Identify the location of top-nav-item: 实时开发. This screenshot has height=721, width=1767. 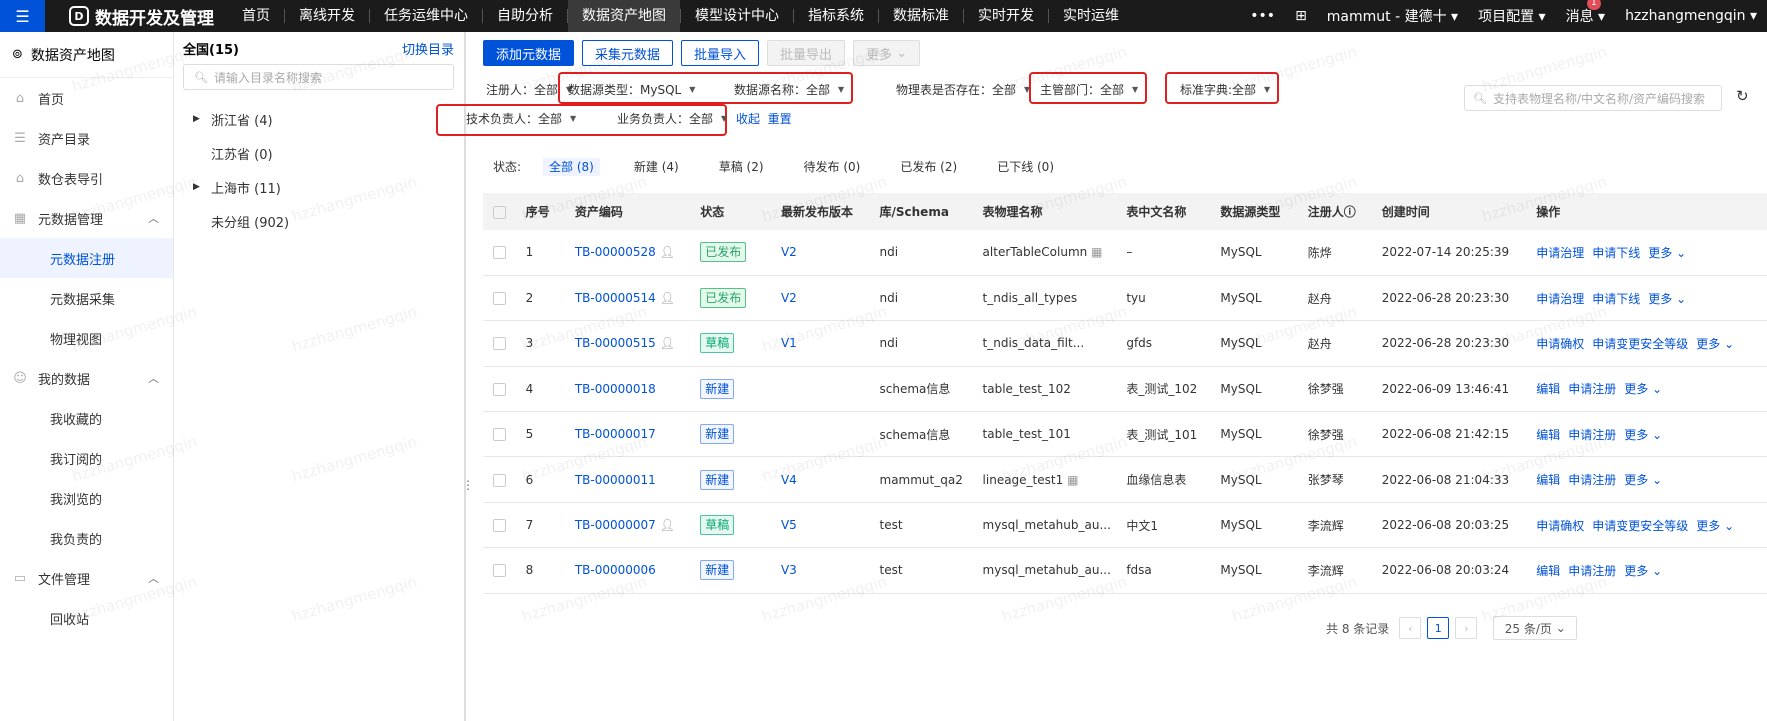
(1006, 16).